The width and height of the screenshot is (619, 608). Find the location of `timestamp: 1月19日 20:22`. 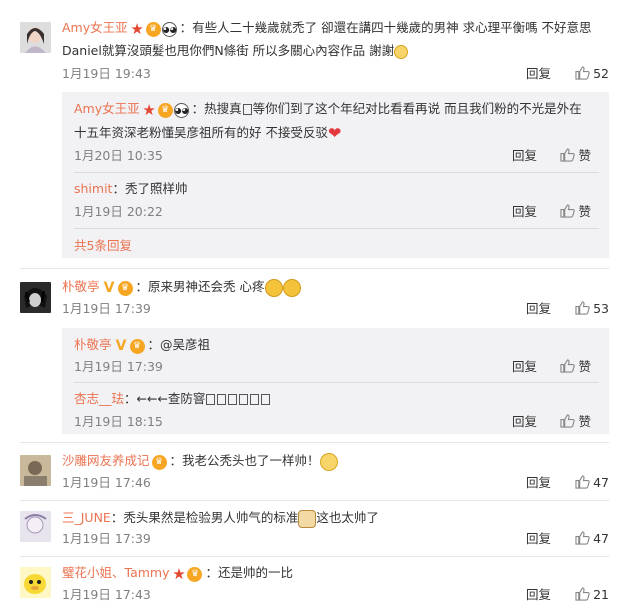

timestamp: 1月19日 20:22 is located at coordinates (118, 211).